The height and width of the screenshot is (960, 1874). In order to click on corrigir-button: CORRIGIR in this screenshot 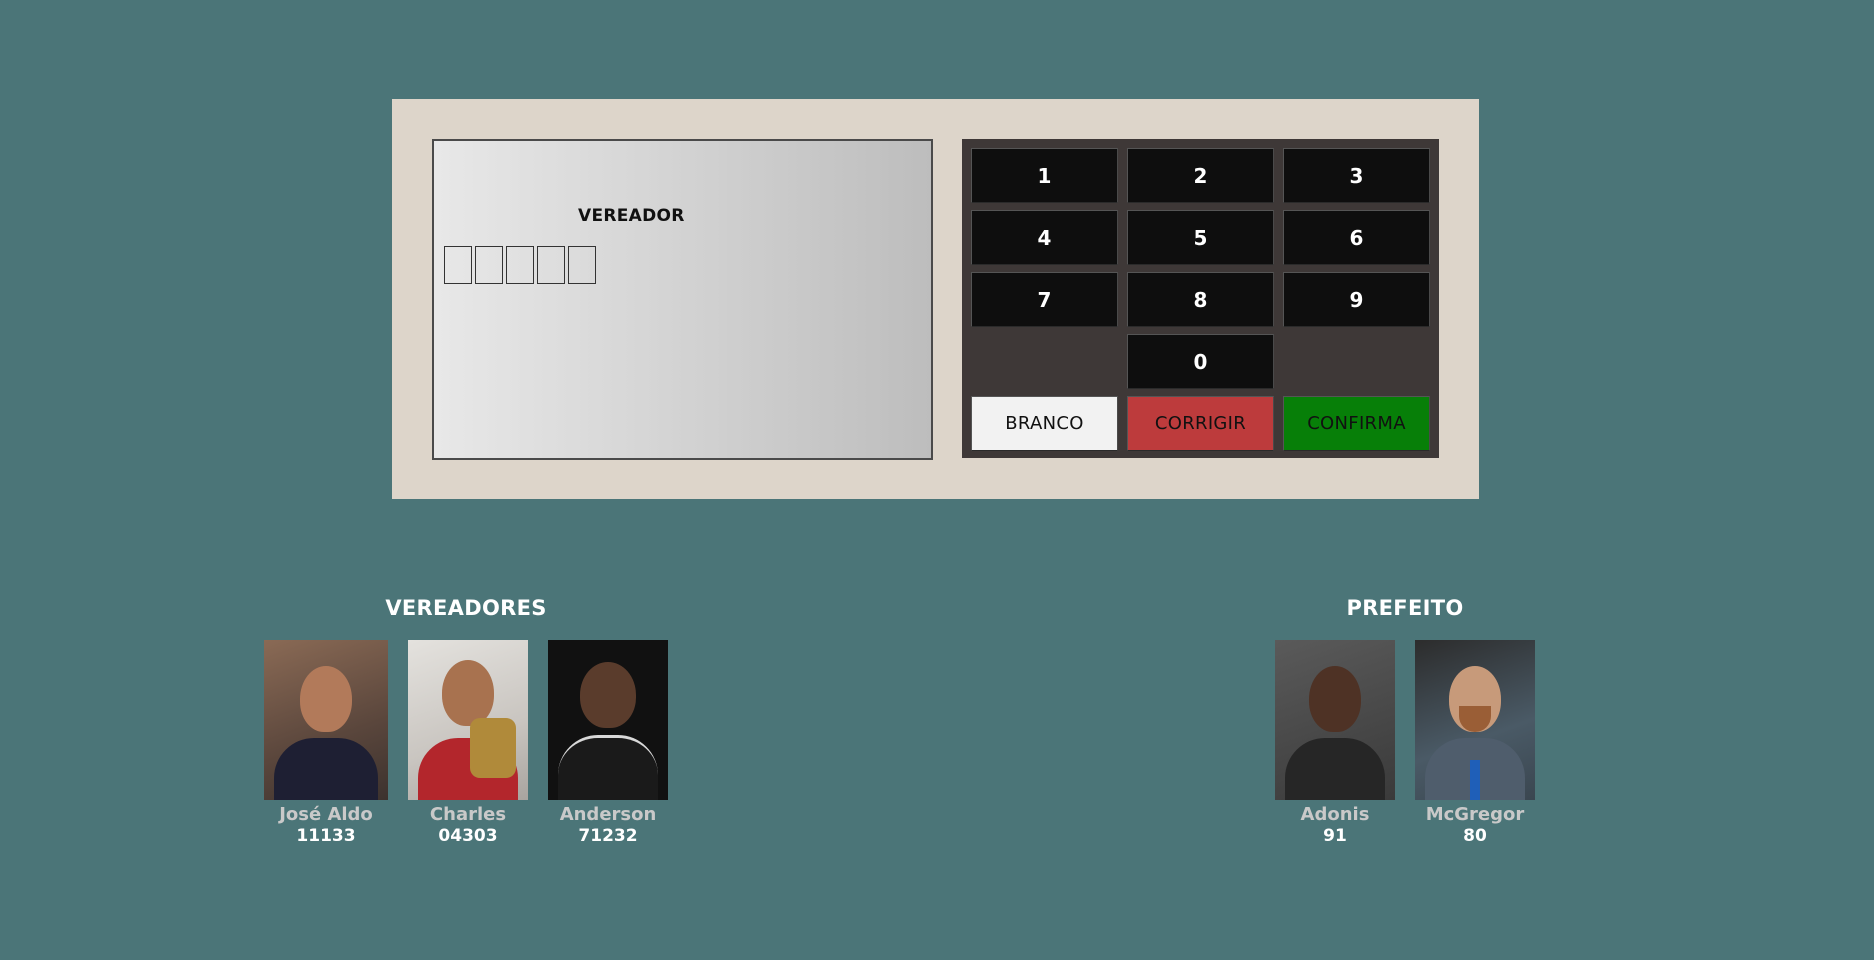, I will do `click(1200, 423)`.